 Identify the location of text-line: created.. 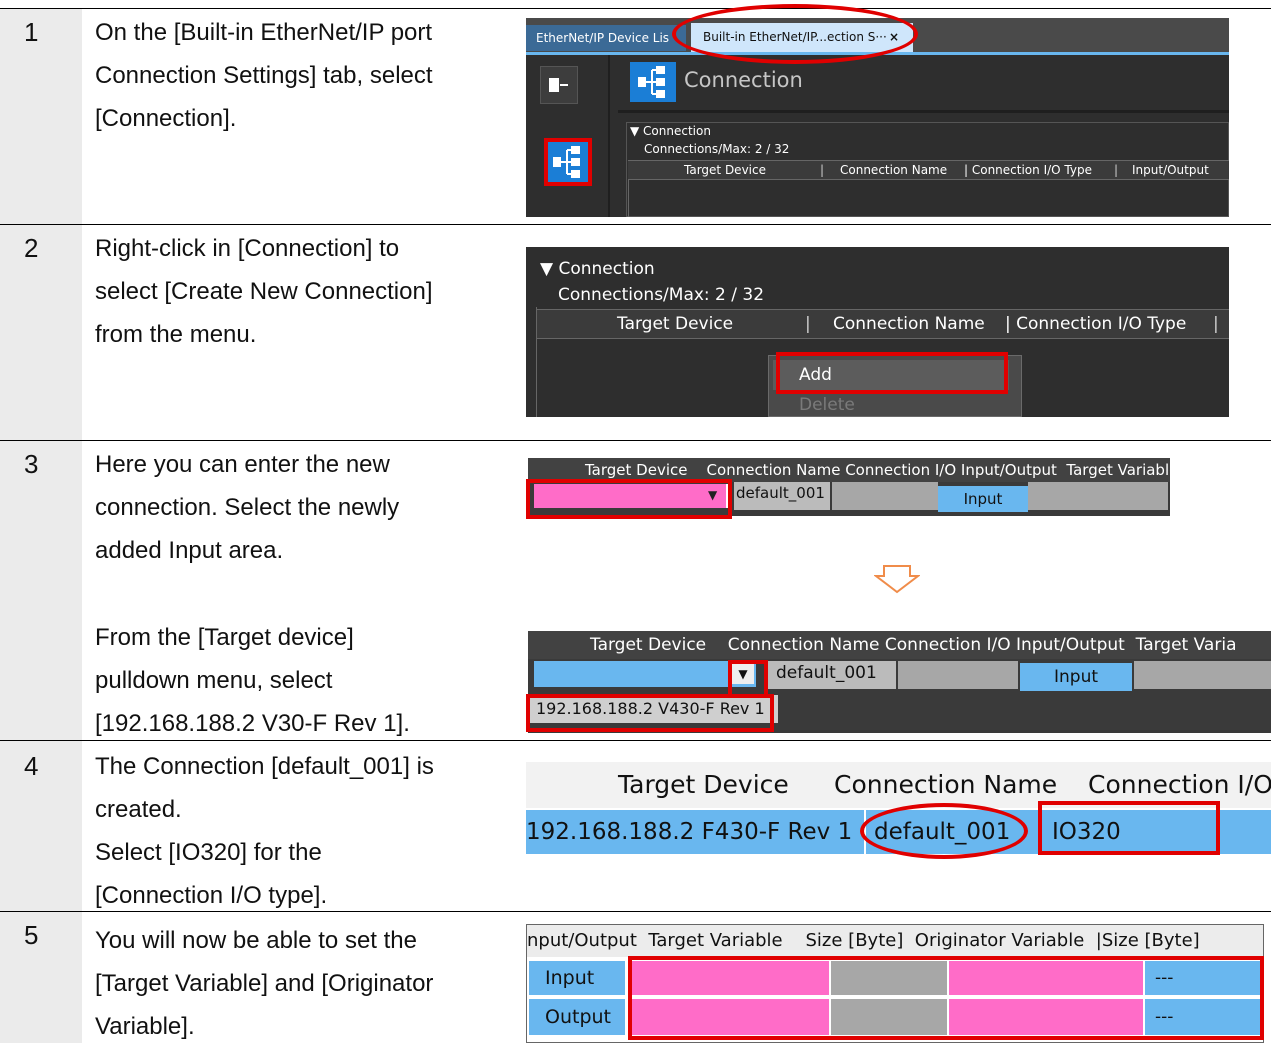
(138, 809).